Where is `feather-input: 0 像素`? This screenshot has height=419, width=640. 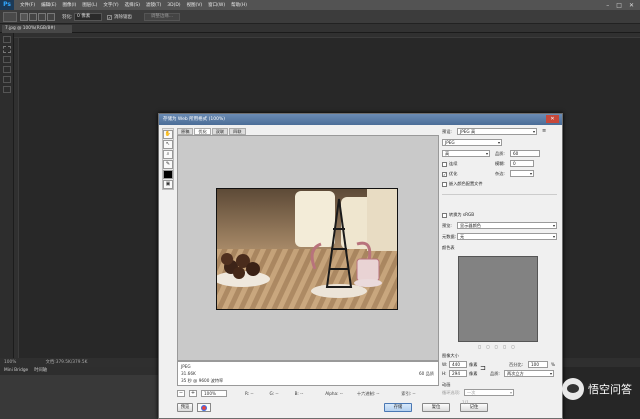
feather-input: 0 像素 is located at coordinates (88, 17).